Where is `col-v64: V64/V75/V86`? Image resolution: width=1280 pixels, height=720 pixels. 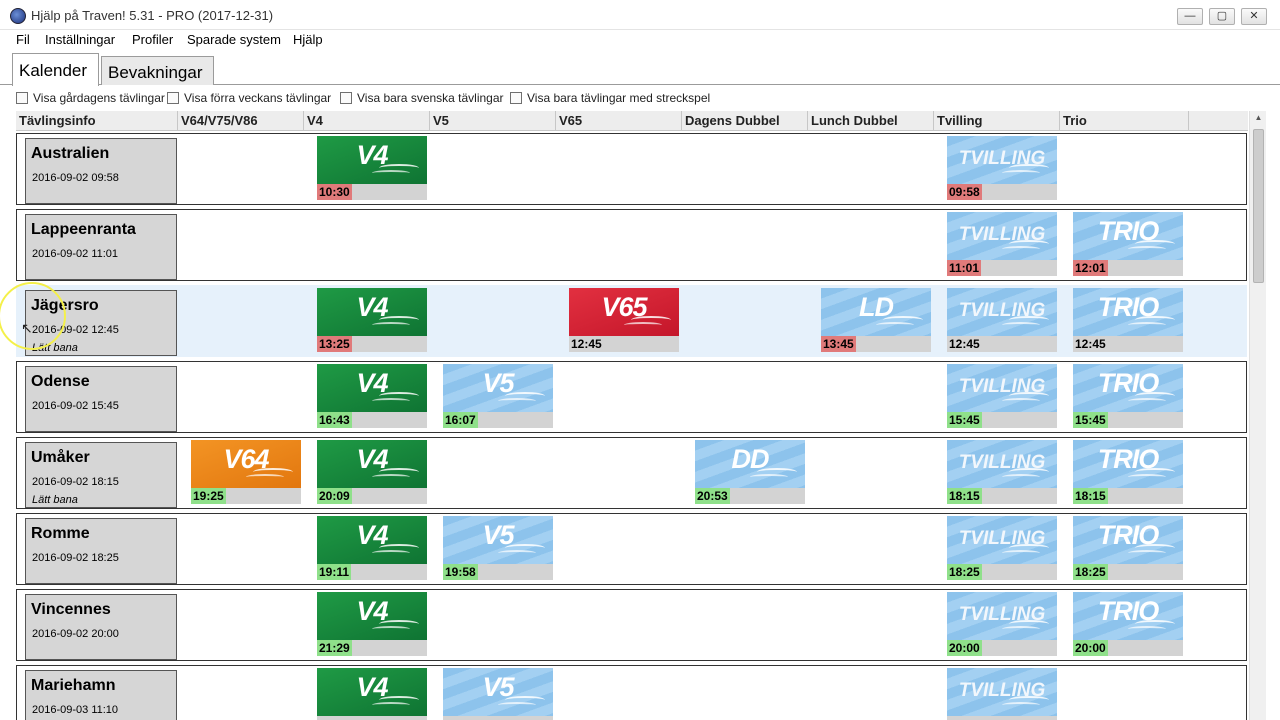
col-v64: V64/V75/V86 is located at coordinates (241, 121).